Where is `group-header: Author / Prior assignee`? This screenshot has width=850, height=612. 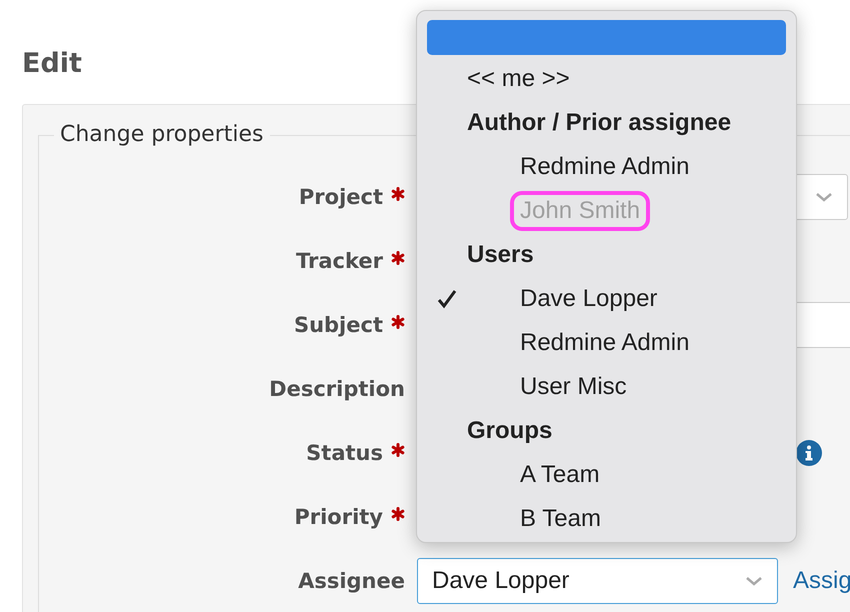 group-header: Author / Prior assignee is located at coordinates (599, 123).